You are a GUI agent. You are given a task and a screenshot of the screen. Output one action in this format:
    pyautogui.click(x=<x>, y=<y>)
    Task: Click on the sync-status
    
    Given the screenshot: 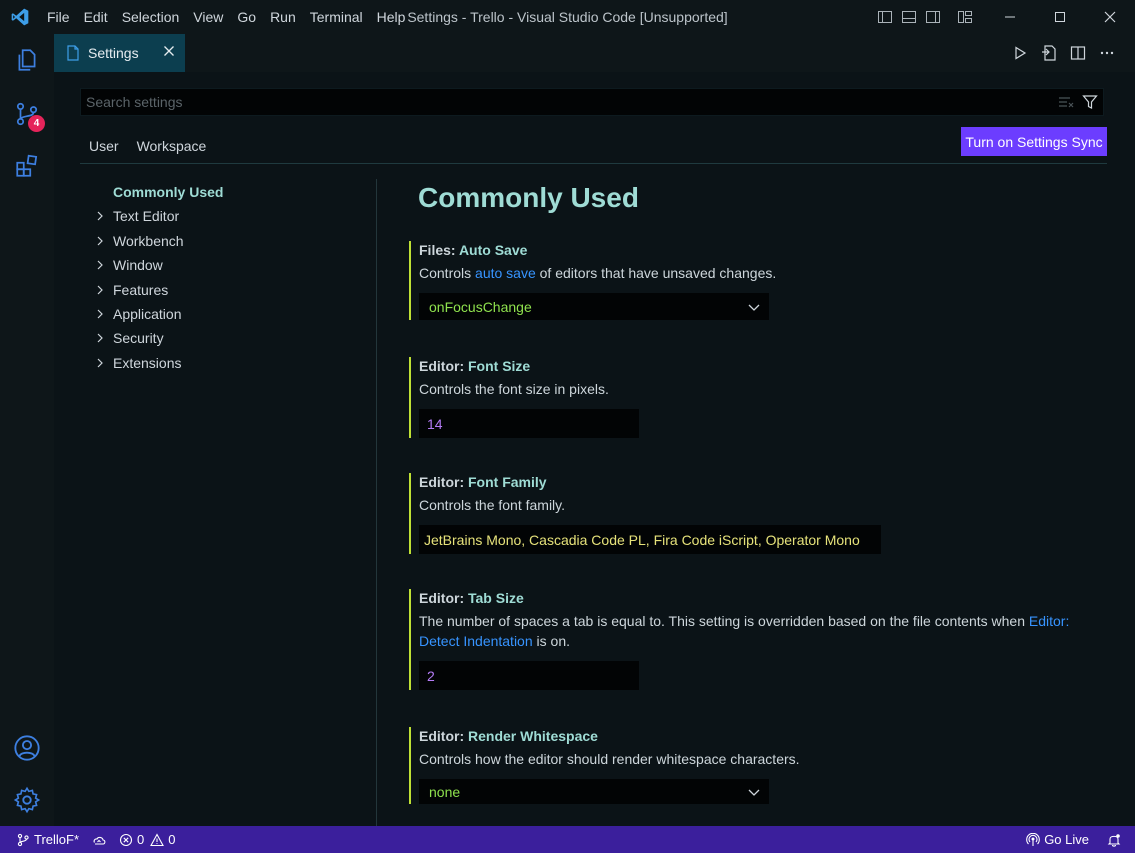 What is the action you would take?
    pyautogui.click(x=99, y=839)
    